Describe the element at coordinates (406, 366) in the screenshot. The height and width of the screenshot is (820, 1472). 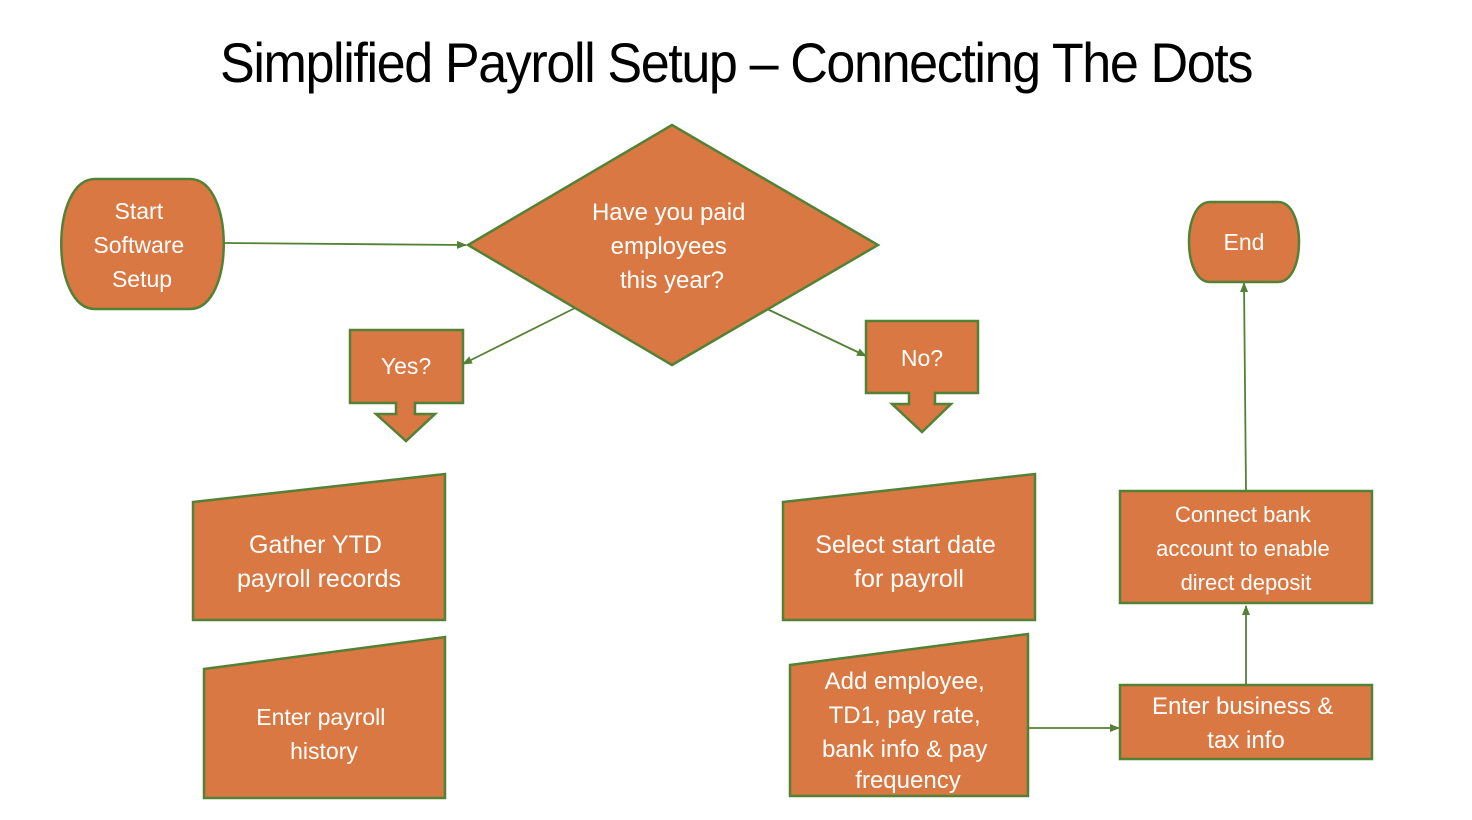
I see `node-yes-label: Yes?` at that location.